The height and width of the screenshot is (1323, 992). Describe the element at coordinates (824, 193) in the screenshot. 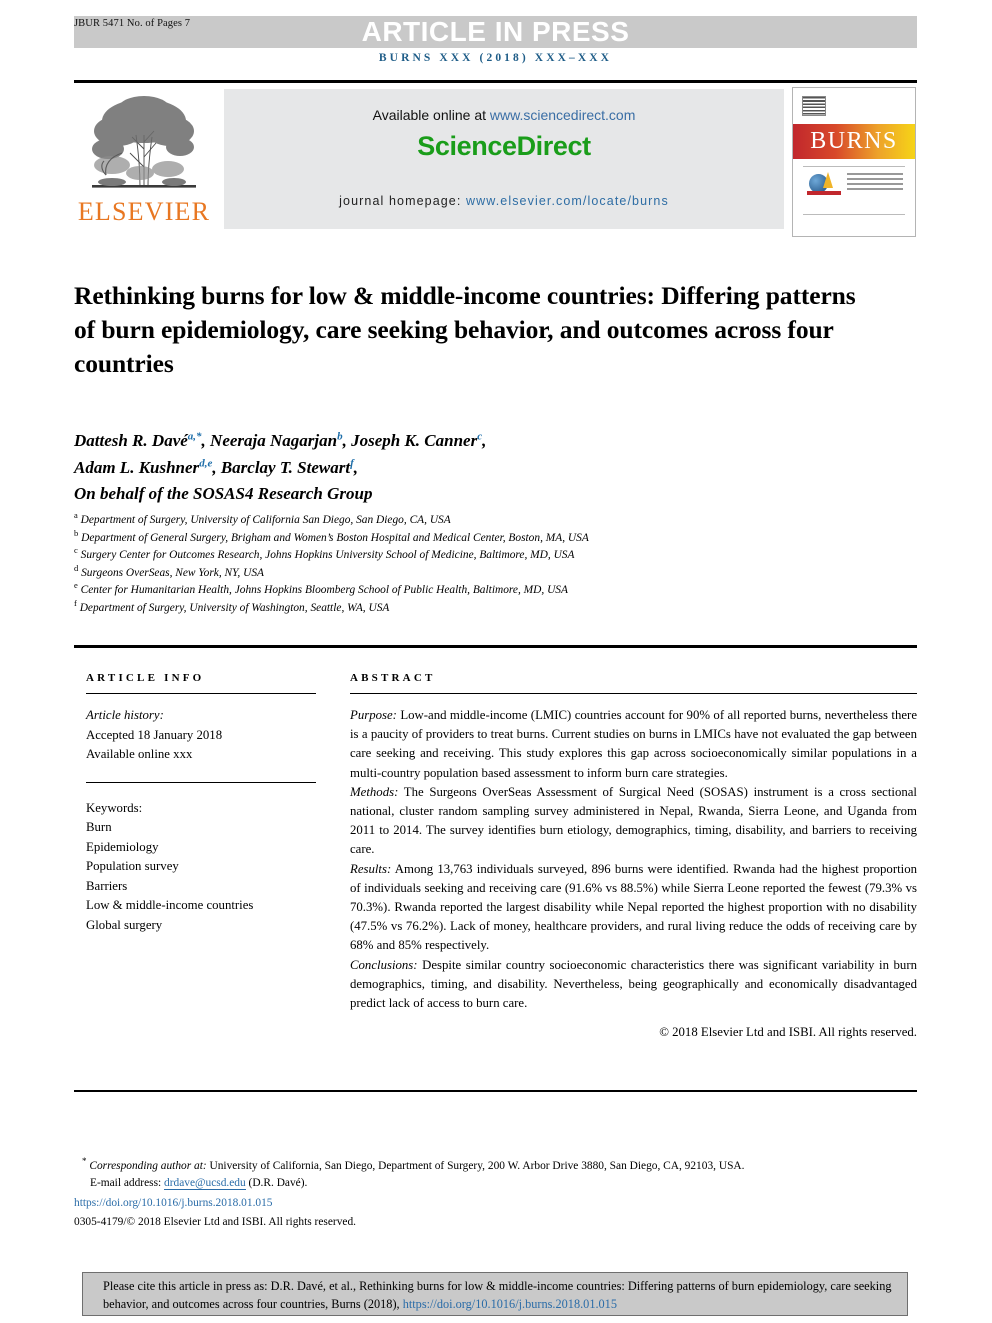

I see `isbi-ribbon-icon` at that location.